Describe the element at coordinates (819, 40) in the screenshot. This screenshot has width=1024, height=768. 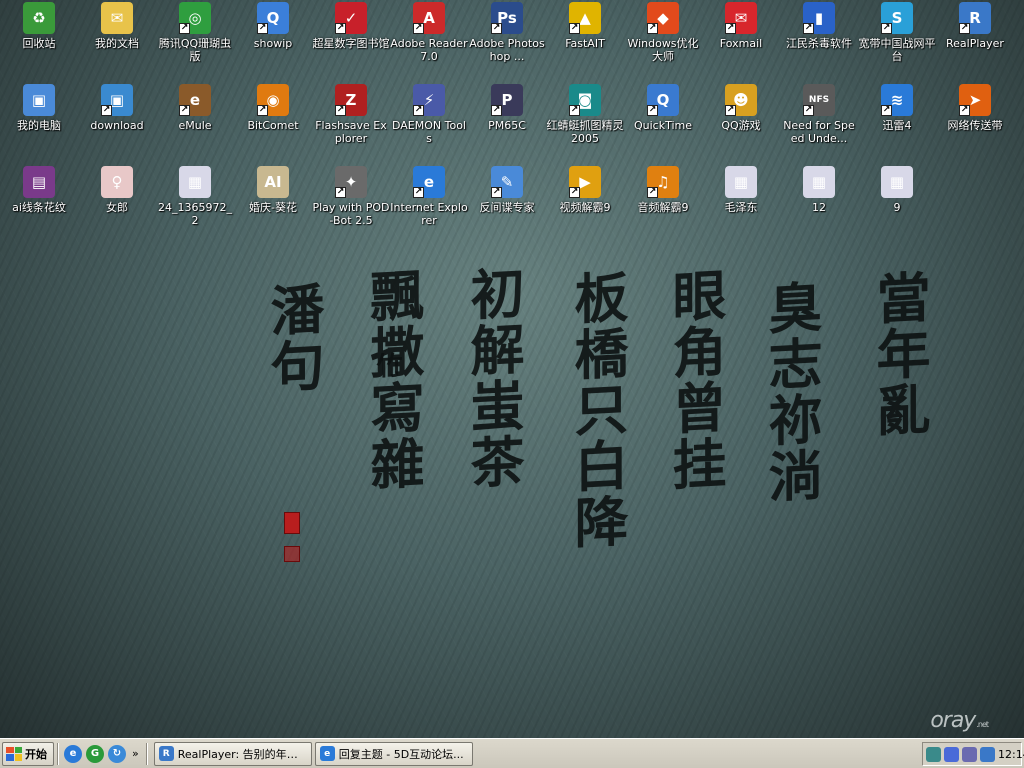
I see `desktop-icon: ▮ ↗ 江民杀毒软件` at that location.